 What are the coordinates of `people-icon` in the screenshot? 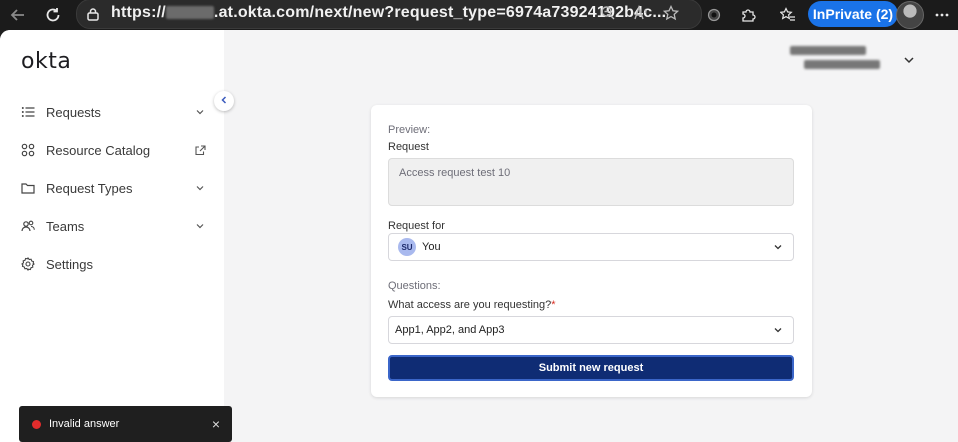 It's located at (28, 226).